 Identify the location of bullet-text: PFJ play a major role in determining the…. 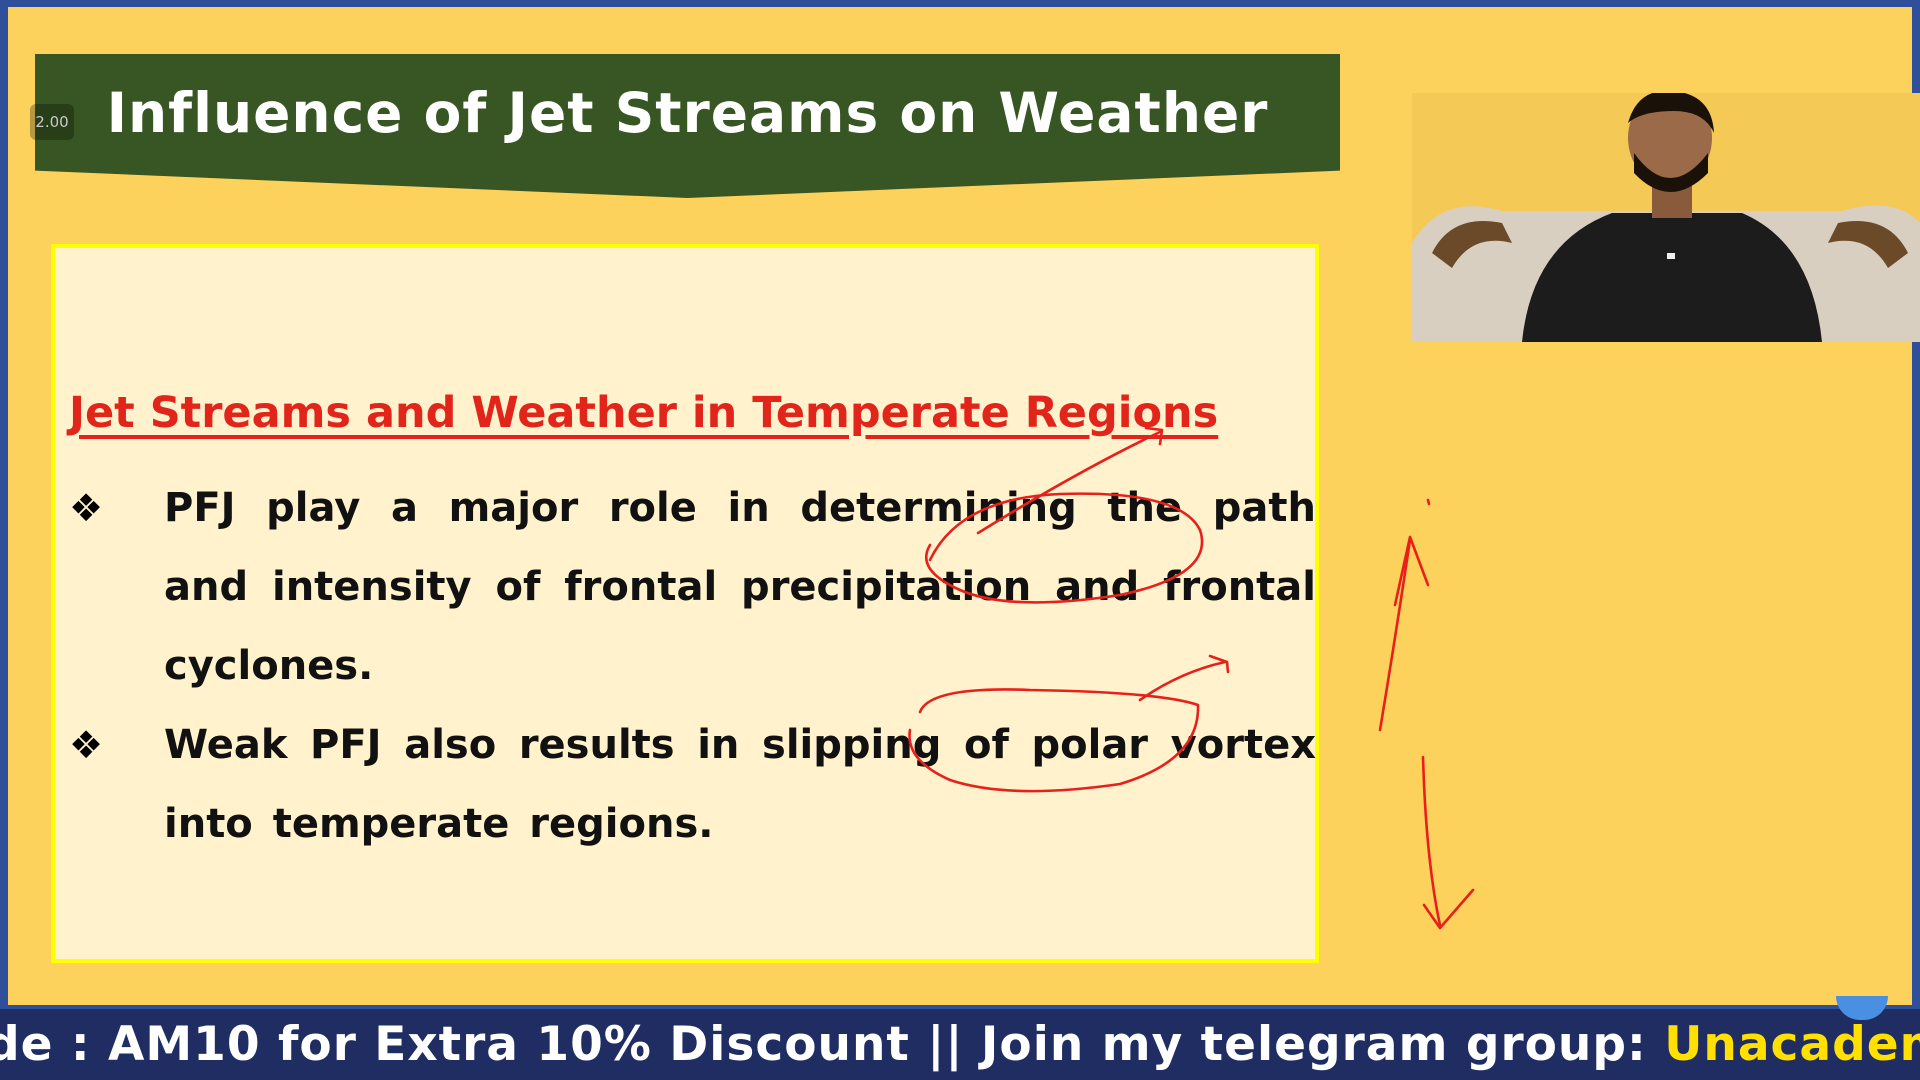
(740, 587).